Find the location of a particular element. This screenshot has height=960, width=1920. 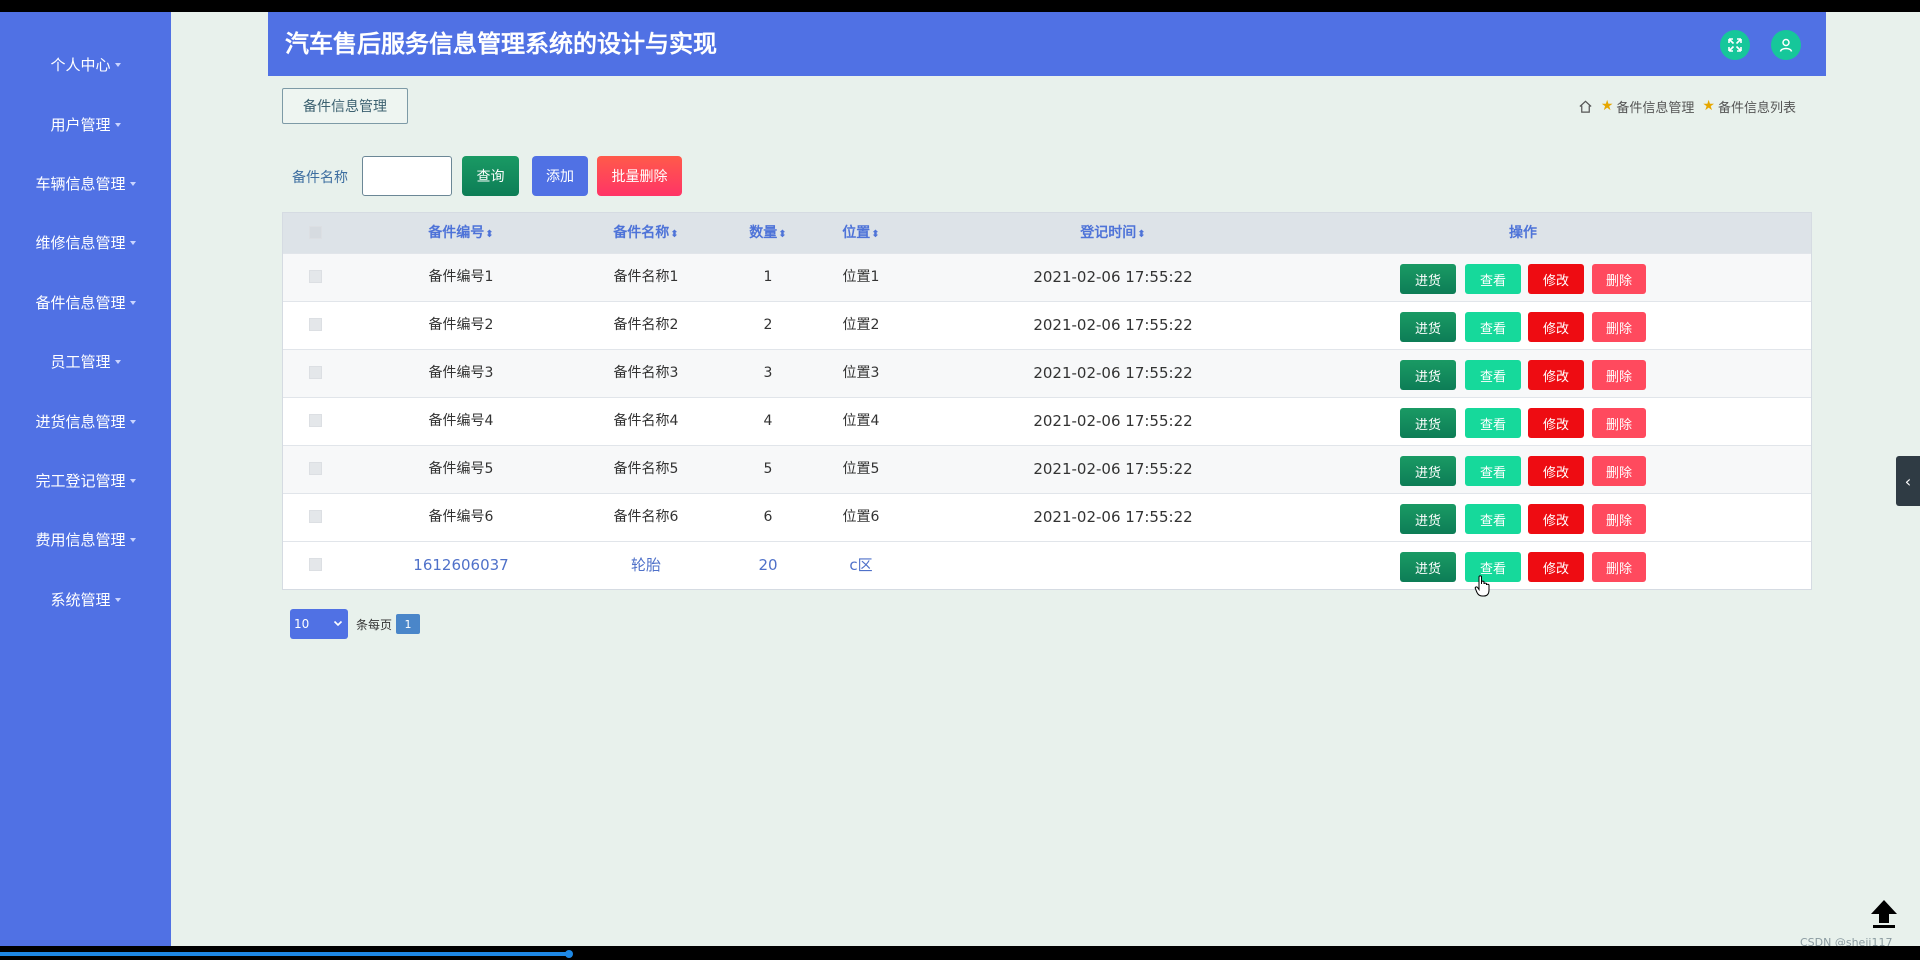

sidebar-item-completion: 完工登记管理 is located at coordinates (85, 480).